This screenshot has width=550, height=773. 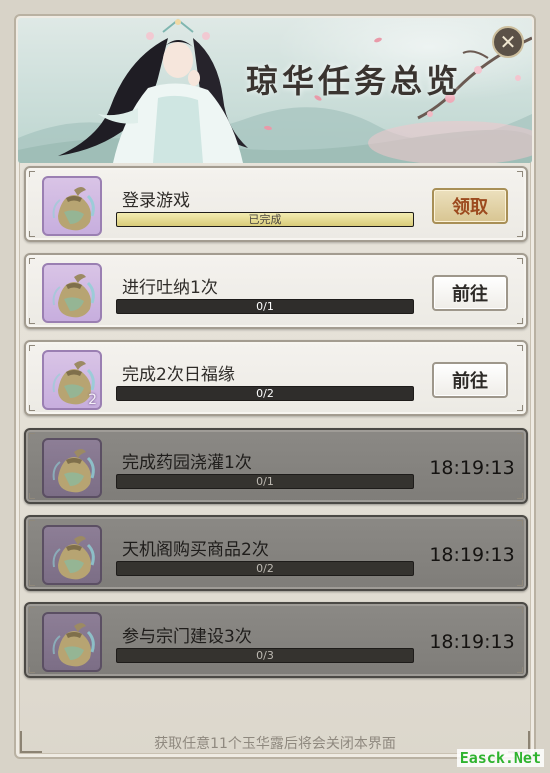 I want to click on page-title: 琼华任务总览, so click(x=354, y=81).